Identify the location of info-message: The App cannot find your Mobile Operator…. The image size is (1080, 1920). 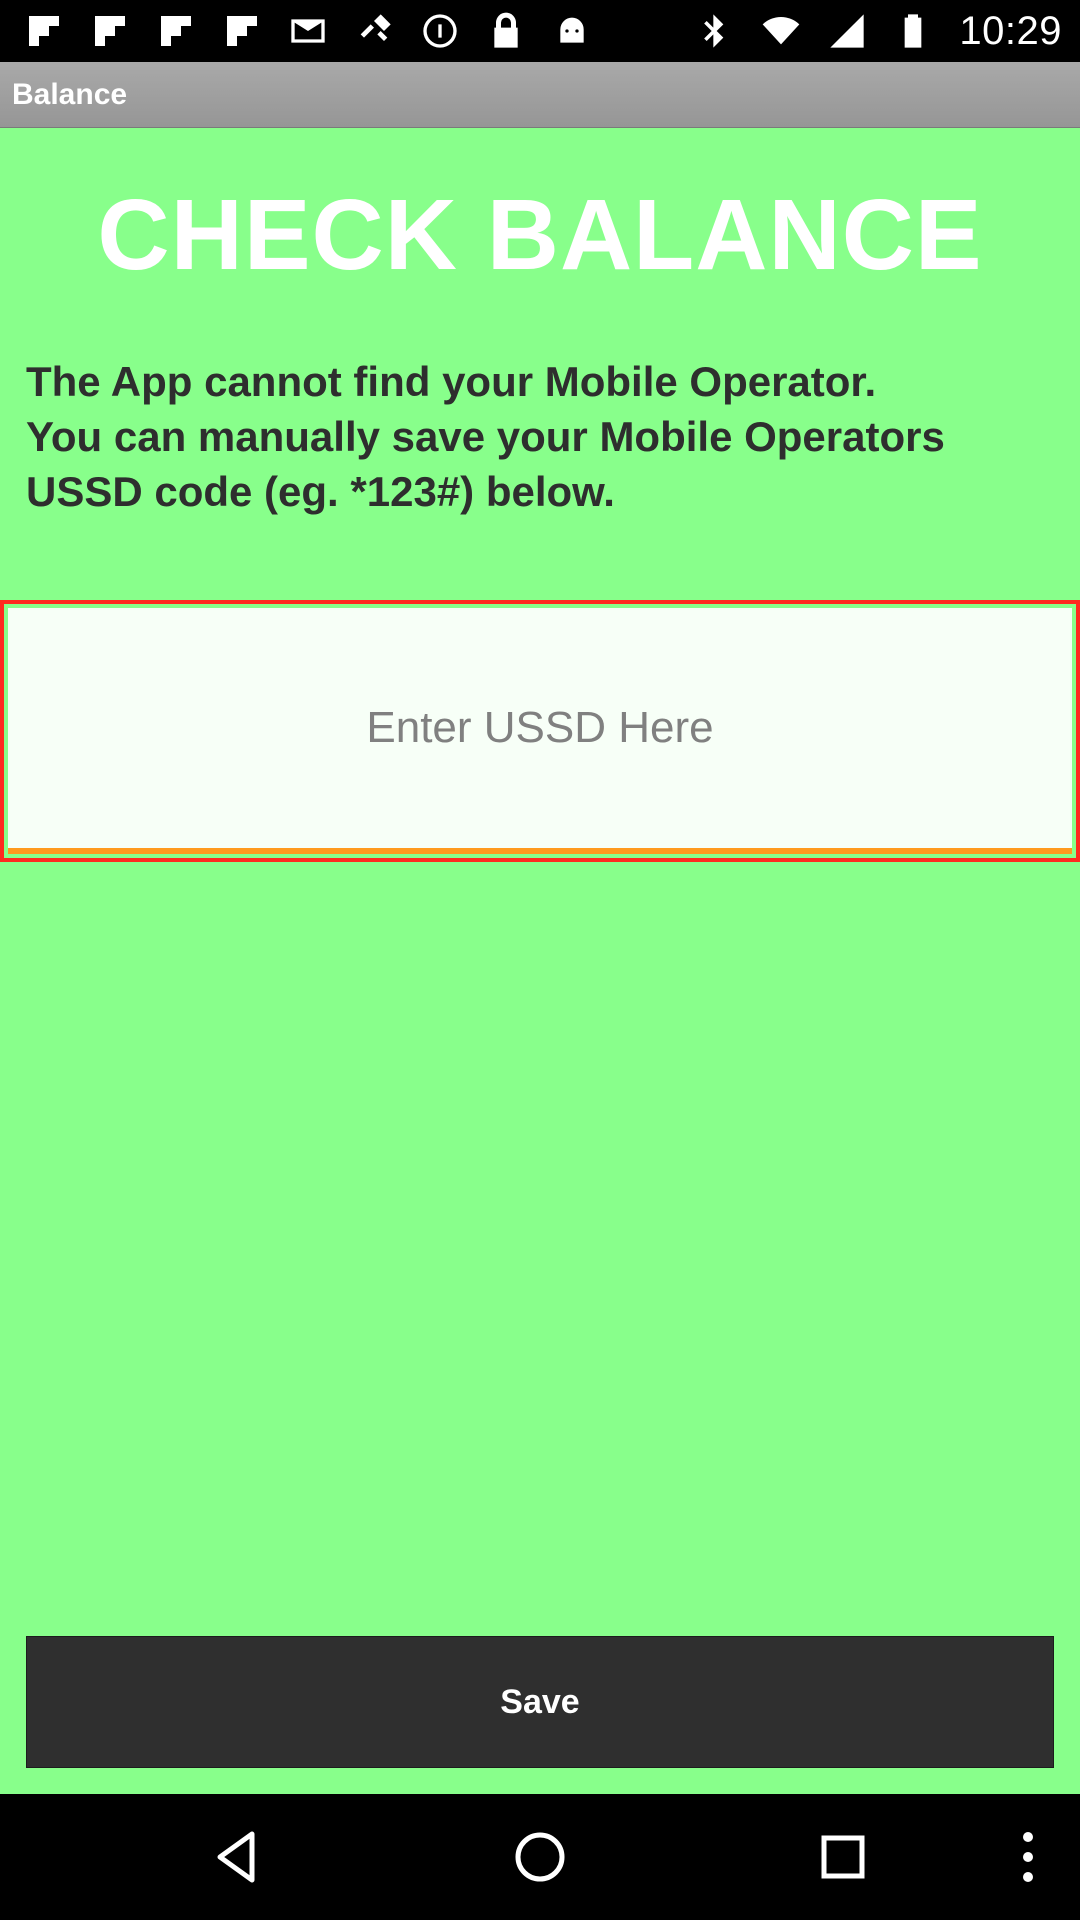
(541, 436).